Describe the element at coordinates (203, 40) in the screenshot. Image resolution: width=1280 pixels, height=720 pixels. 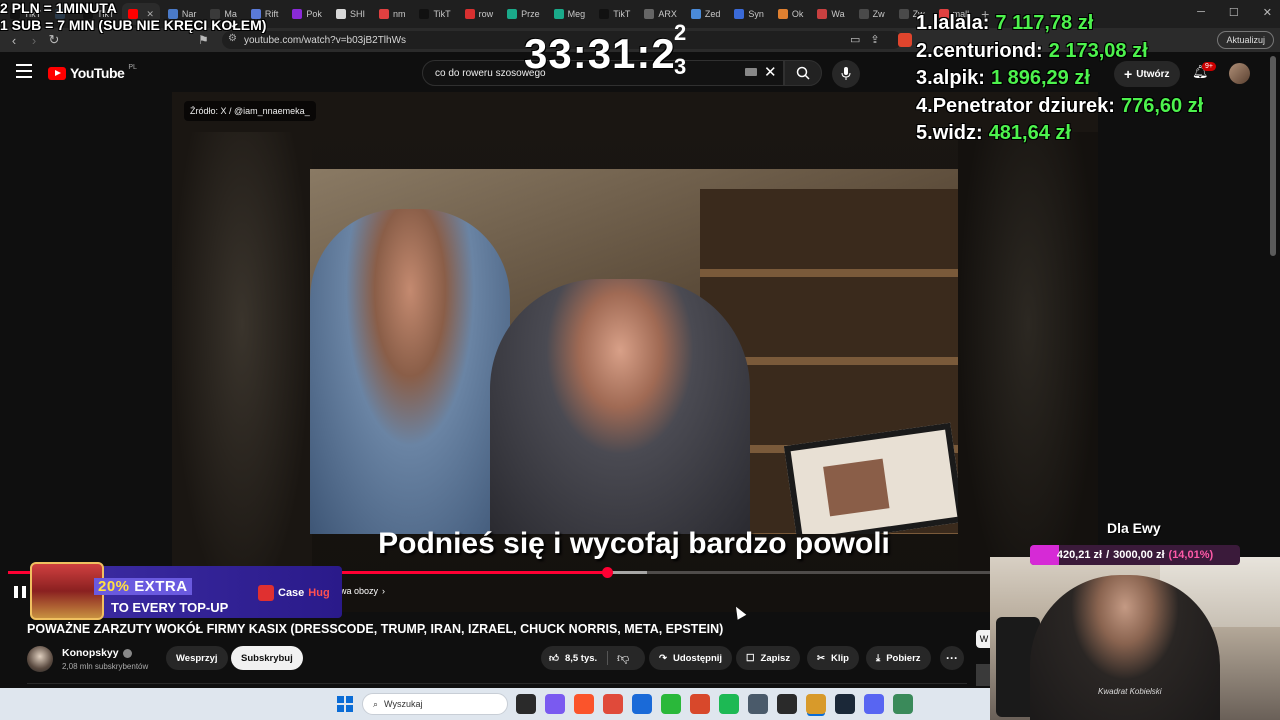
I see `bookmark-icon: ⚑` at that location.